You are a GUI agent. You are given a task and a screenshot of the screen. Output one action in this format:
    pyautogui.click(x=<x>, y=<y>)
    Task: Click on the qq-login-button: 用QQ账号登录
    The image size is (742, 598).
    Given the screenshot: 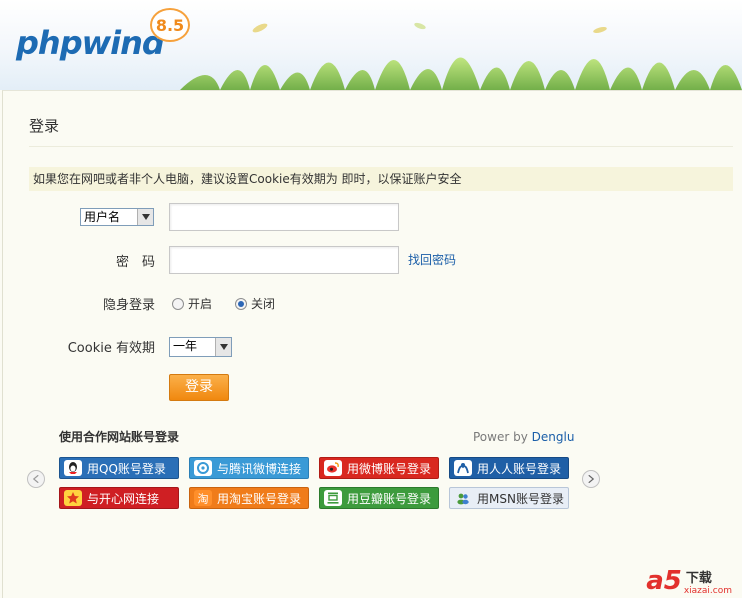 What is the action you would take?
    pyautogui.click(x=119, y=468)
    